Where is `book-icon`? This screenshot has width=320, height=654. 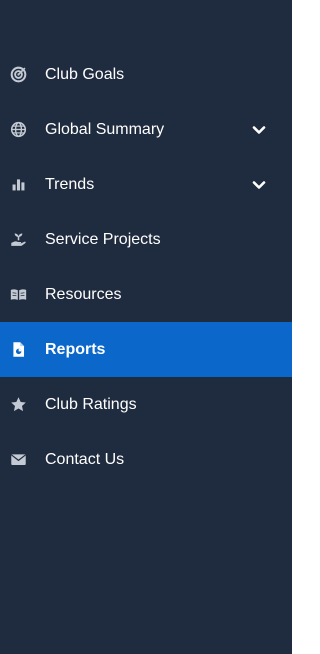 book-icon is located at coordinates (18, 295).